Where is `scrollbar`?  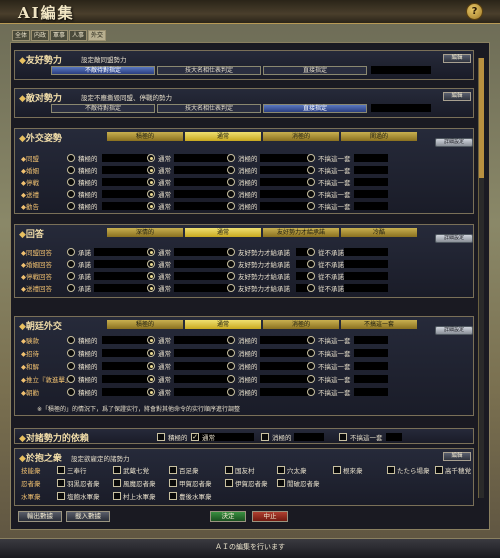
scrollbar is located at coordinates (481, 278).